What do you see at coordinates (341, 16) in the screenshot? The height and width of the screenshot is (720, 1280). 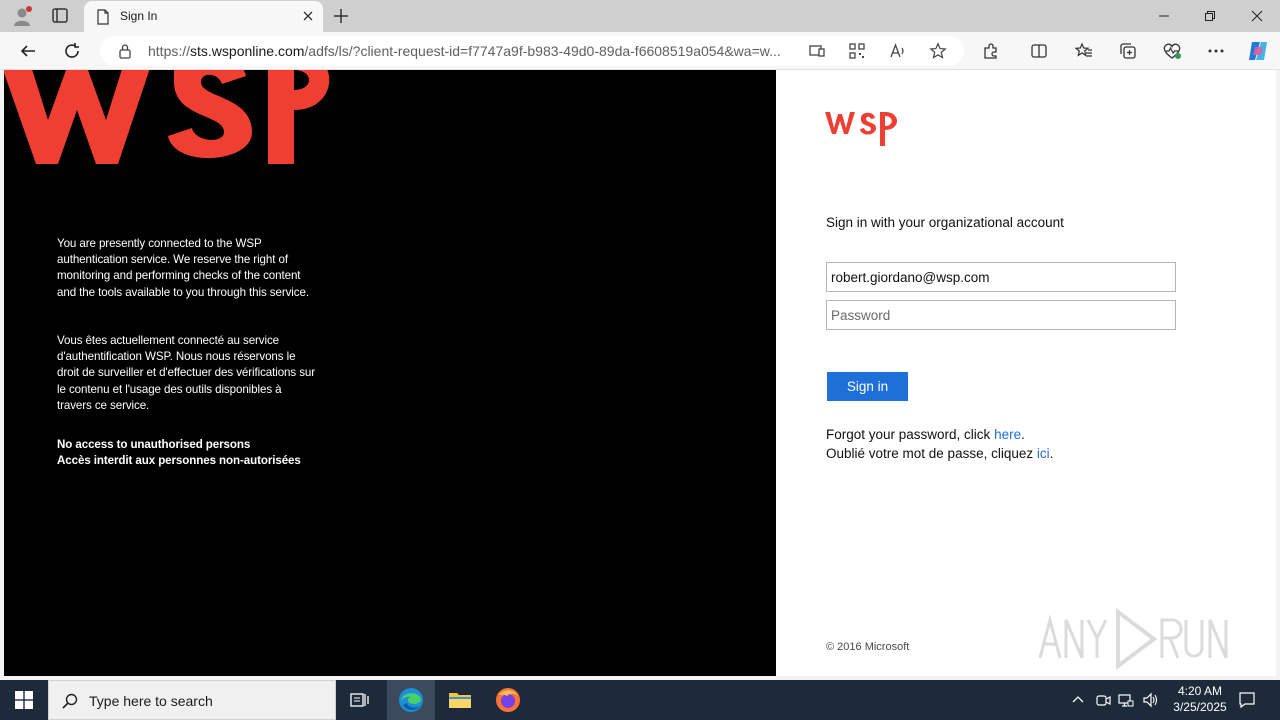 I see `new-tab-icon` at bounding box center [341, 16].